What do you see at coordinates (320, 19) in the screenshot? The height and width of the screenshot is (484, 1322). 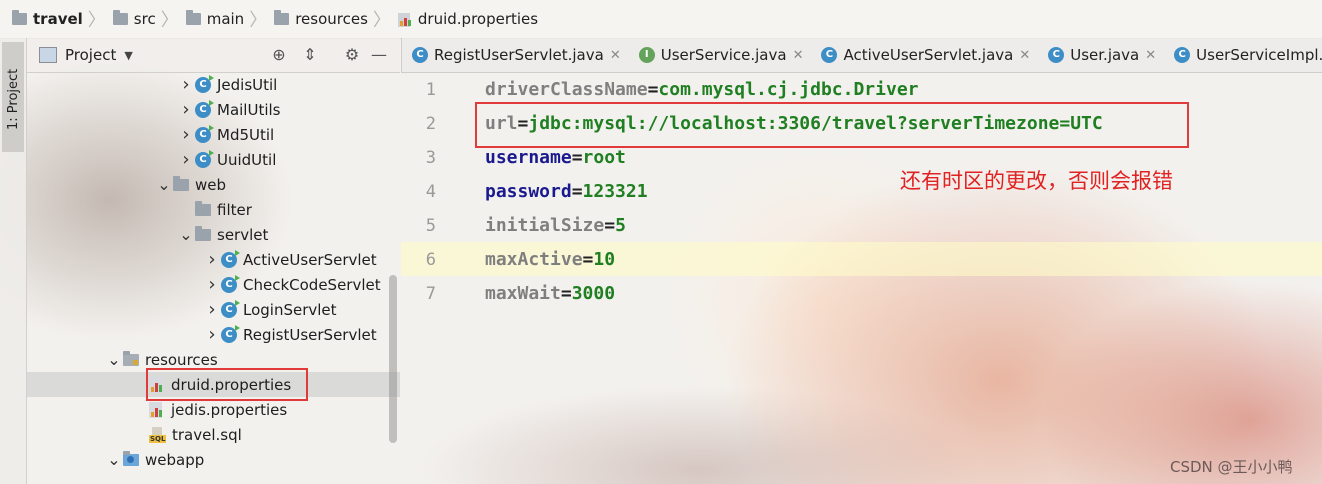 I see `breadcrumb-resources: resources` at bounding box center [320, 19].